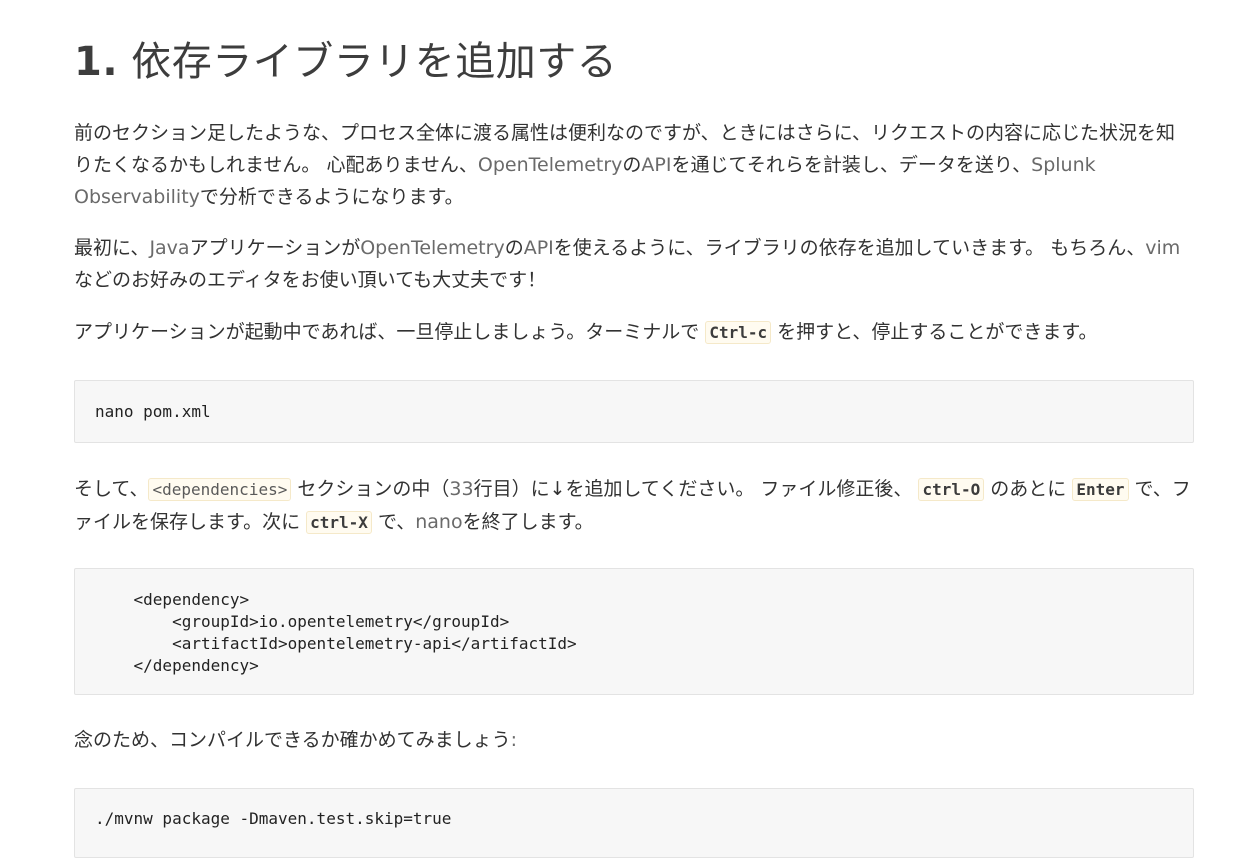  Describe the element at coordinates (1028, 489) in the screenshot. I see `text-span: のあとに` at that location.